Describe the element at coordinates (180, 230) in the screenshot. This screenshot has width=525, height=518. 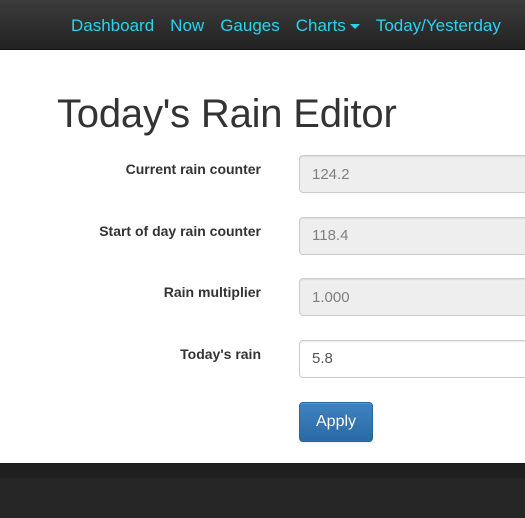
I see `label-start-of-day-rain-counter: Start of day rain counter` at that location.